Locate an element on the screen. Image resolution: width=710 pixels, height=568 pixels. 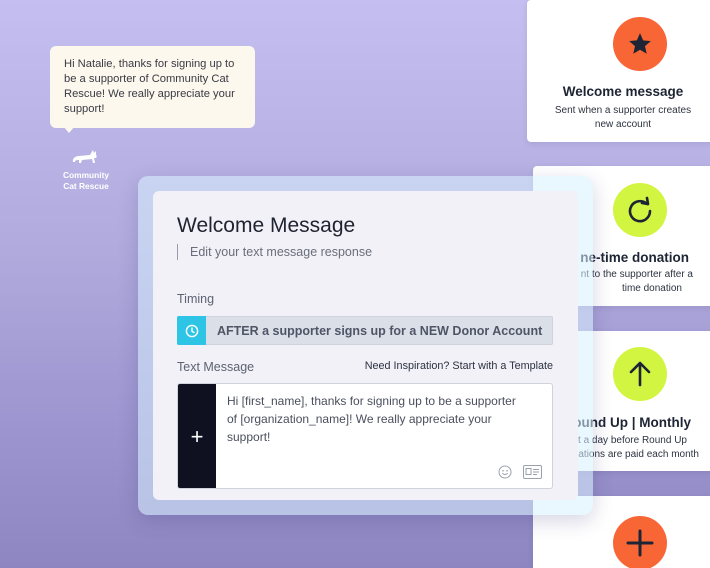
bubble-tail is located at coordinates (69, 129).